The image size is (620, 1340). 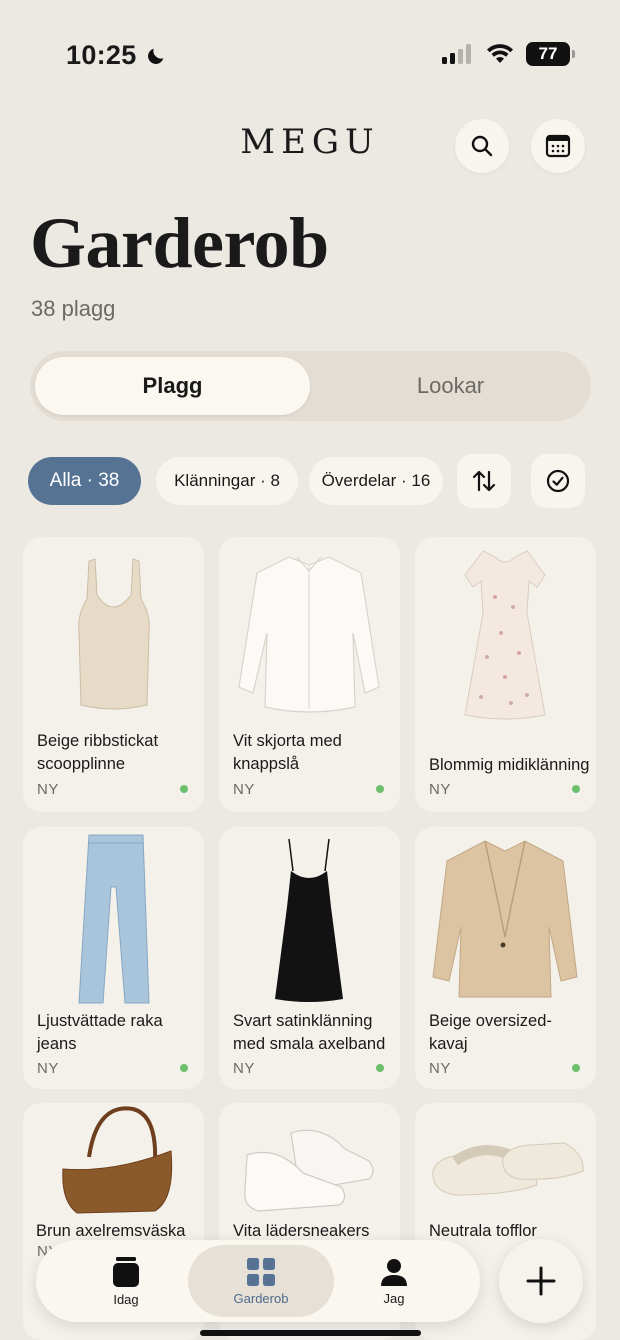 I want to click on garment-name: Neutrala tofflor, so click(x=483, y=1231).